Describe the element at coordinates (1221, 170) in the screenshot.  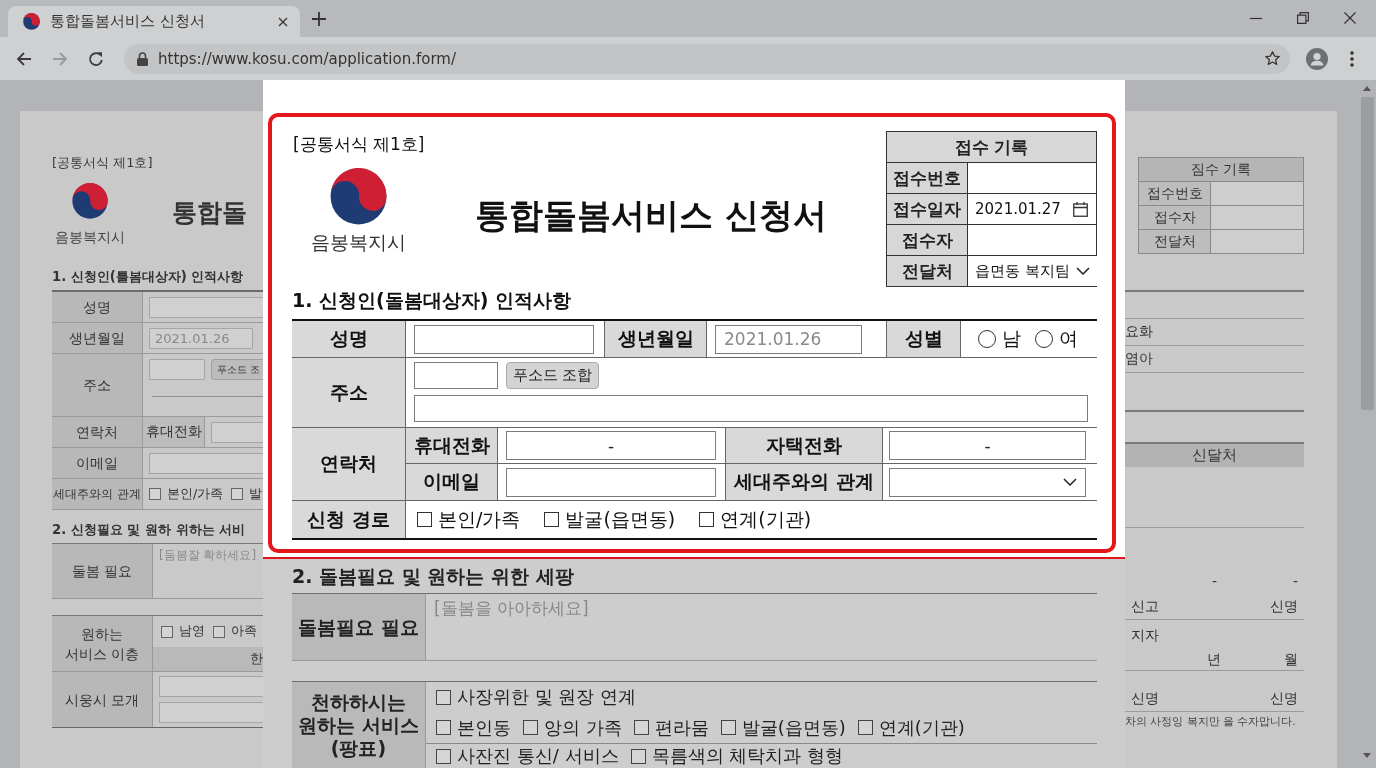
I see `table-header: 짐수 기록` at that location.